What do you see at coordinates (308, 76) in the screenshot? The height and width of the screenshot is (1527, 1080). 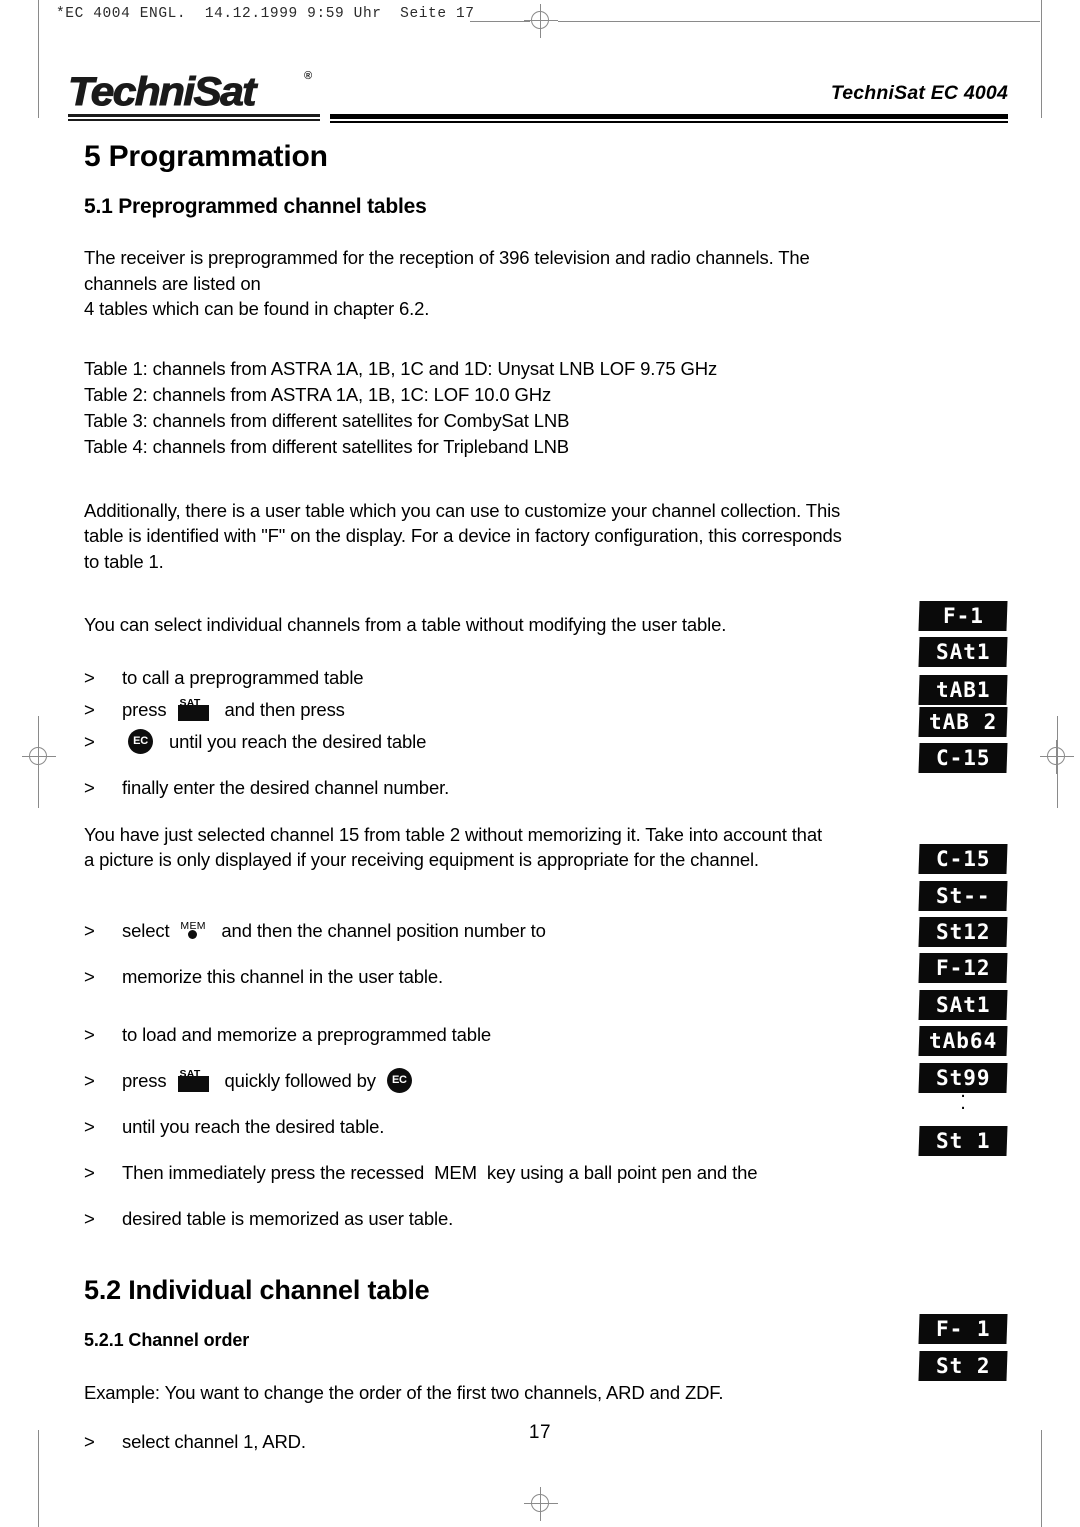 I see `registered-trademark-icon: ®` at bounding box center [308, 76].